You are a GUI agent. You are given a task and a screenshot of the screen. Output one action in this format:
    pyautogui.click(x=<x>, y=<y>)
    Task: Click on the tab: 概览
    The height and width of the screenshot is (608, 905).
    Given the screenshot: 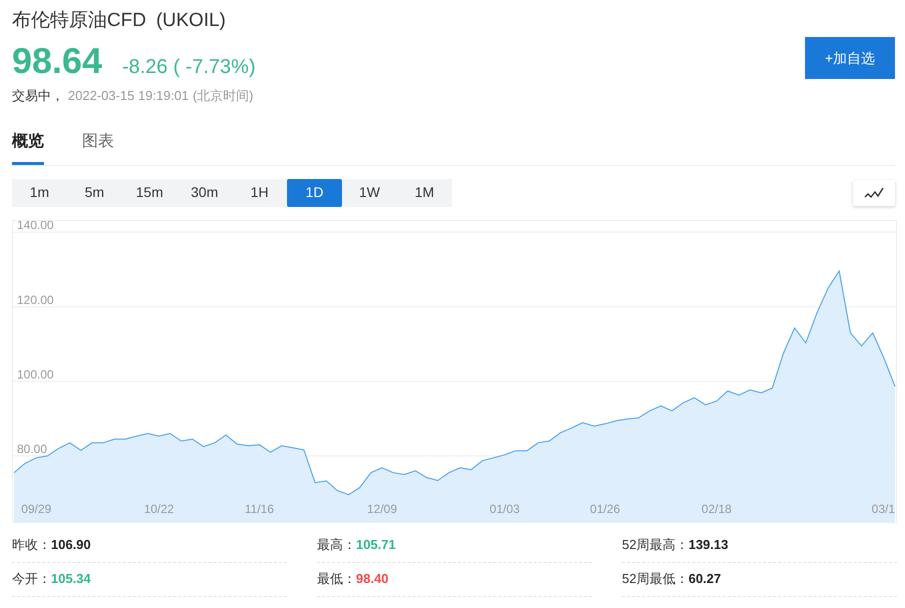 What is the action you would take?
    pyautogui.click(x=28, y=147)
    